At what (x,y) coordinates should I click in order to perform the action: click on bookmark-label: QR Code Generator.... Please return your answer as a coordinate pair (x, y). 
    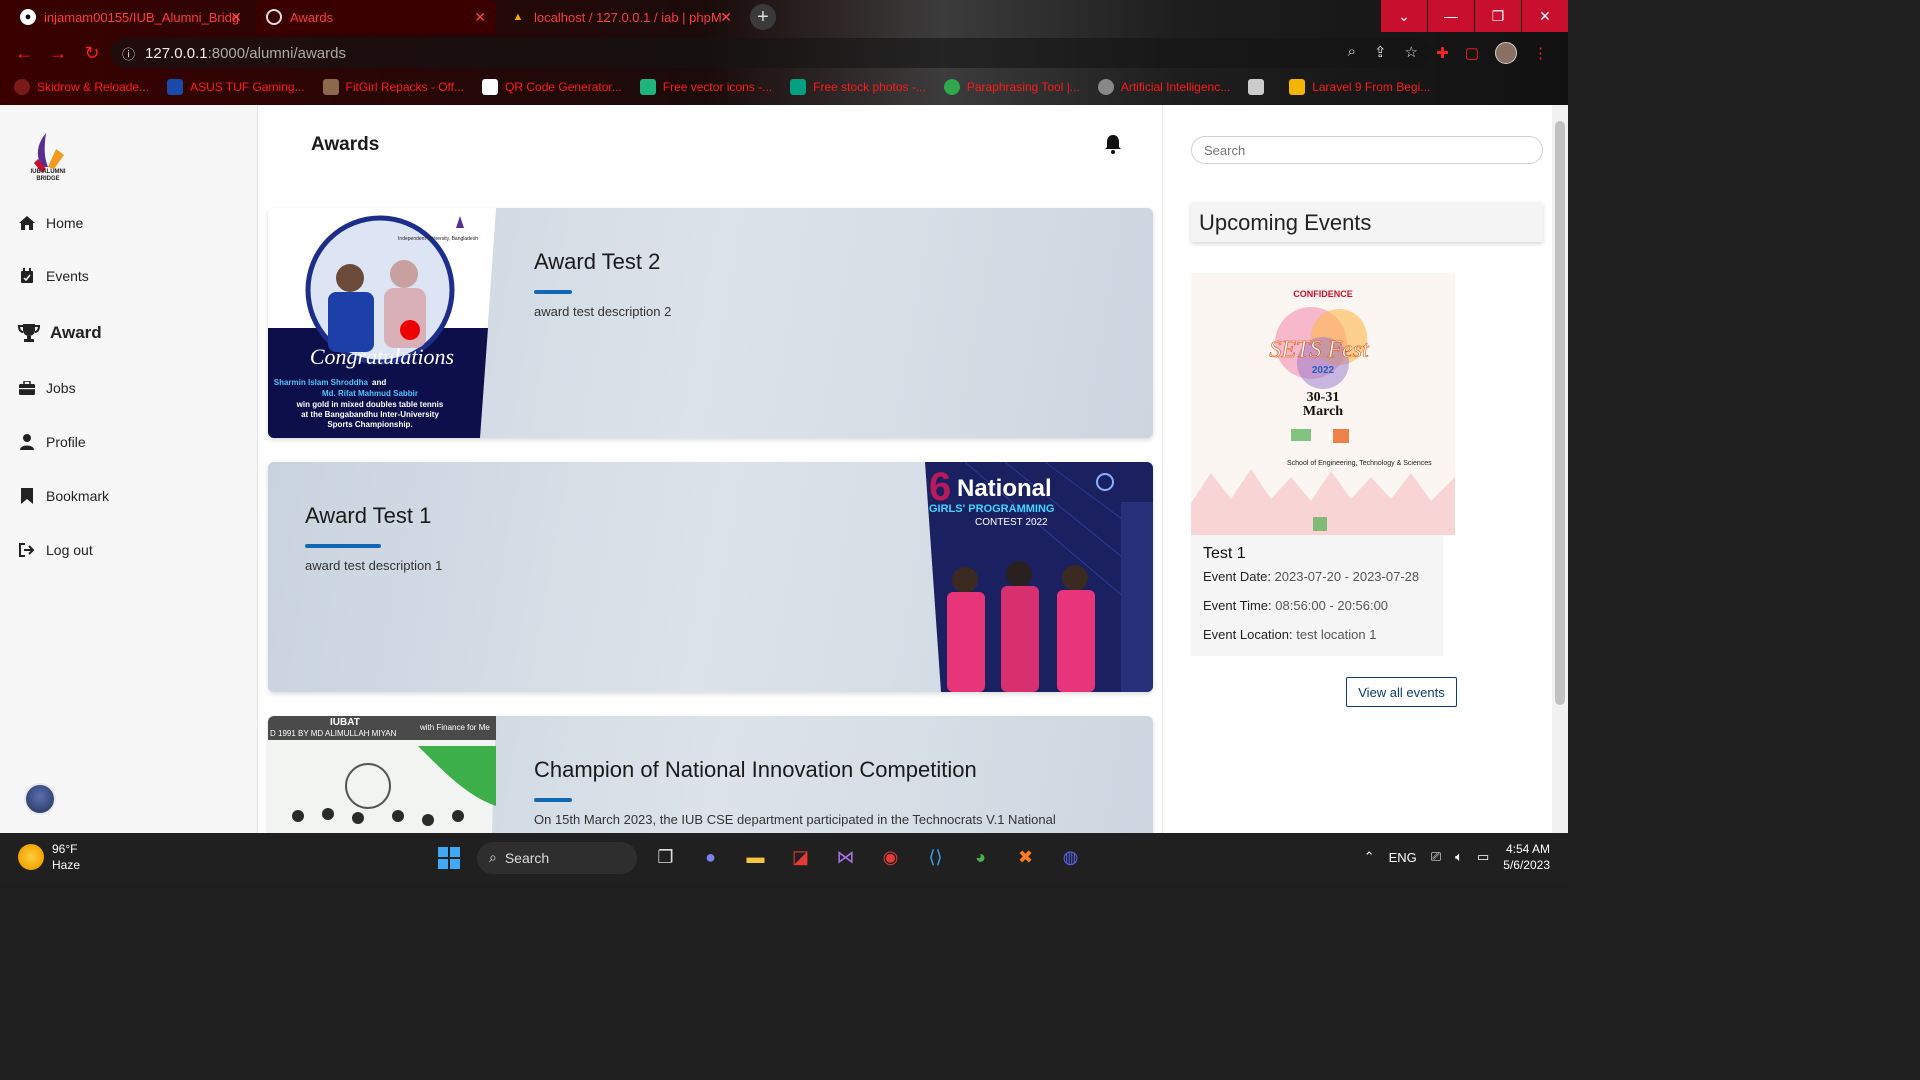
    Looking at the image, I should click on (563, 87).